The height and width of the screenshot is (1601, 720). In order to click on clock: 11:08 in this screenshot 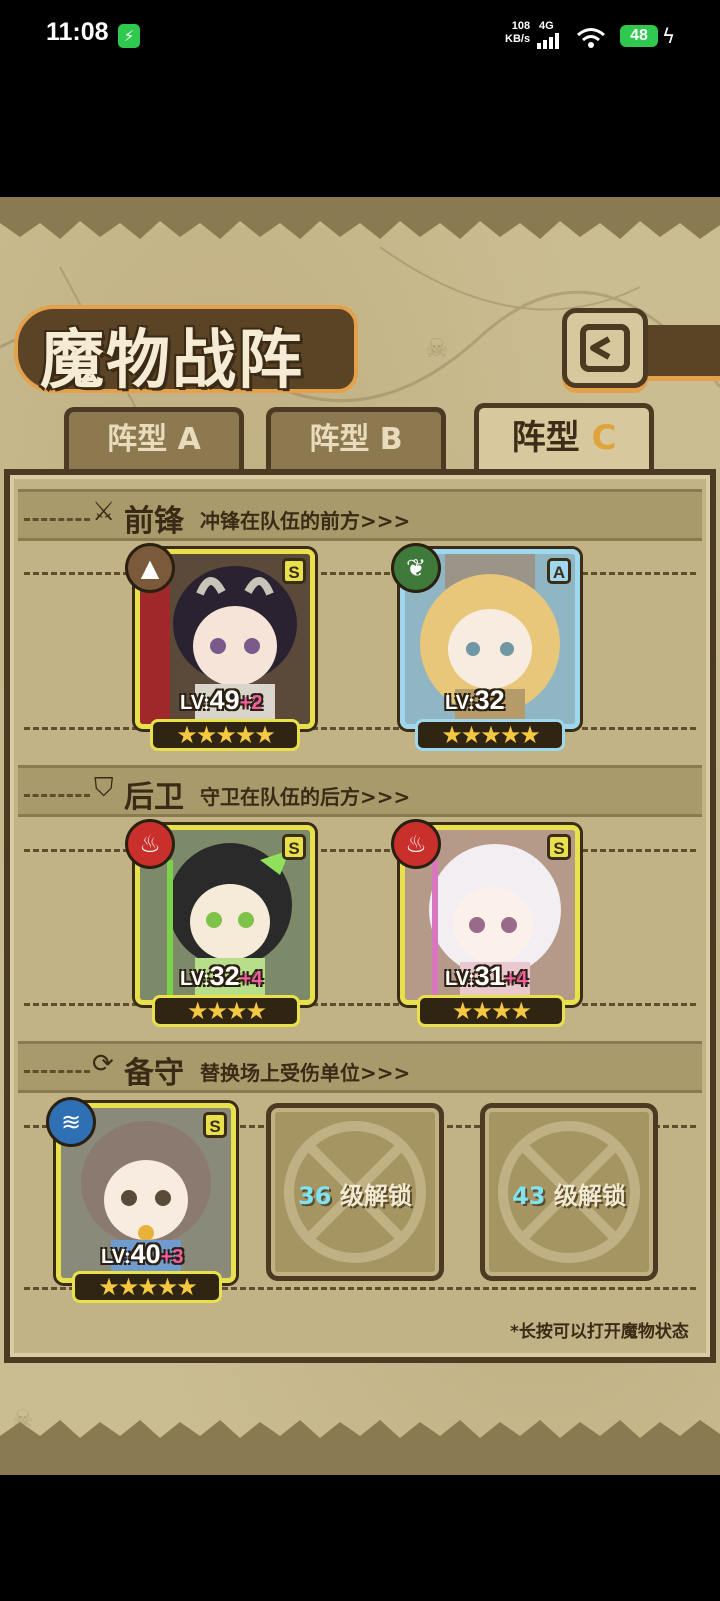, I will do `click(77, 32)`.